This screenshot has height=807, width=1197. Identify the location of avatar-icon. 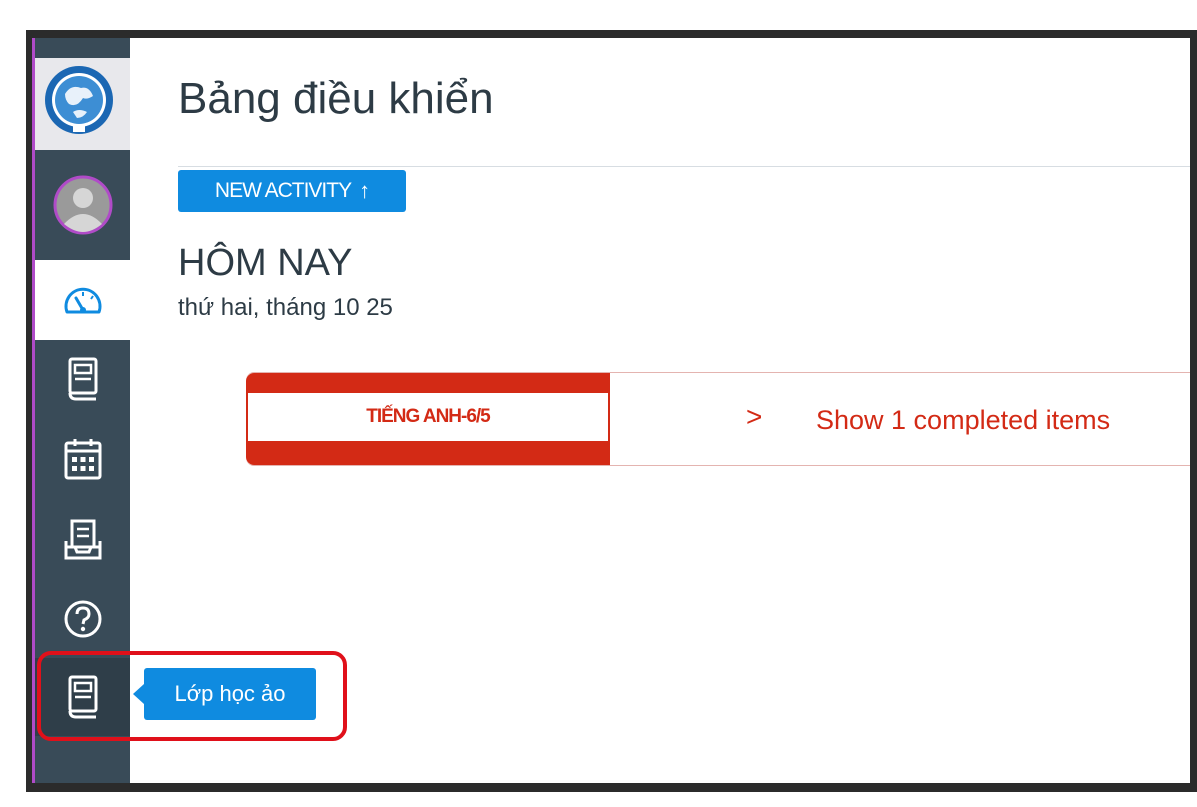
(82, 205).